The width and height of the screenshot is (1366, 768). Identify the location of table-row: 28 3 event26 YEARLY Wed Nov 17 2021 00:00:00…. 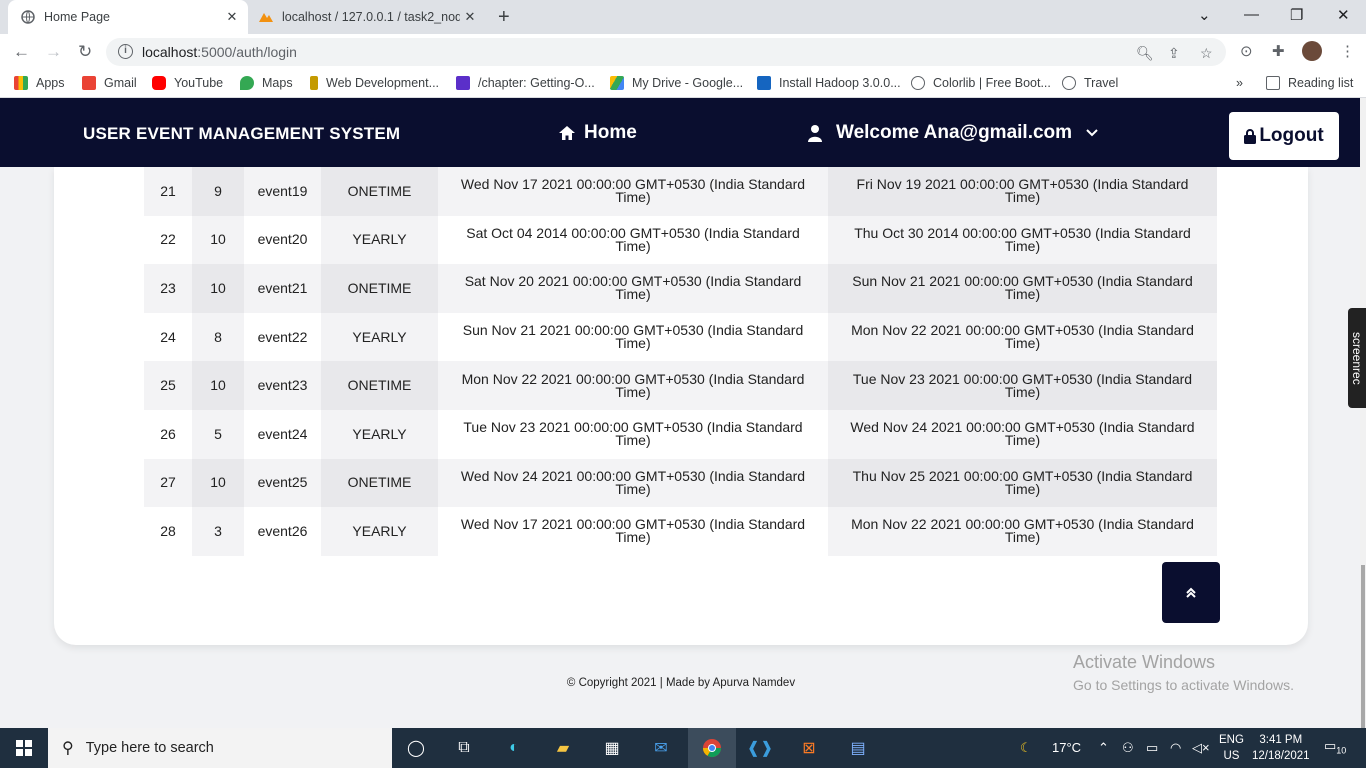
(680, 531).